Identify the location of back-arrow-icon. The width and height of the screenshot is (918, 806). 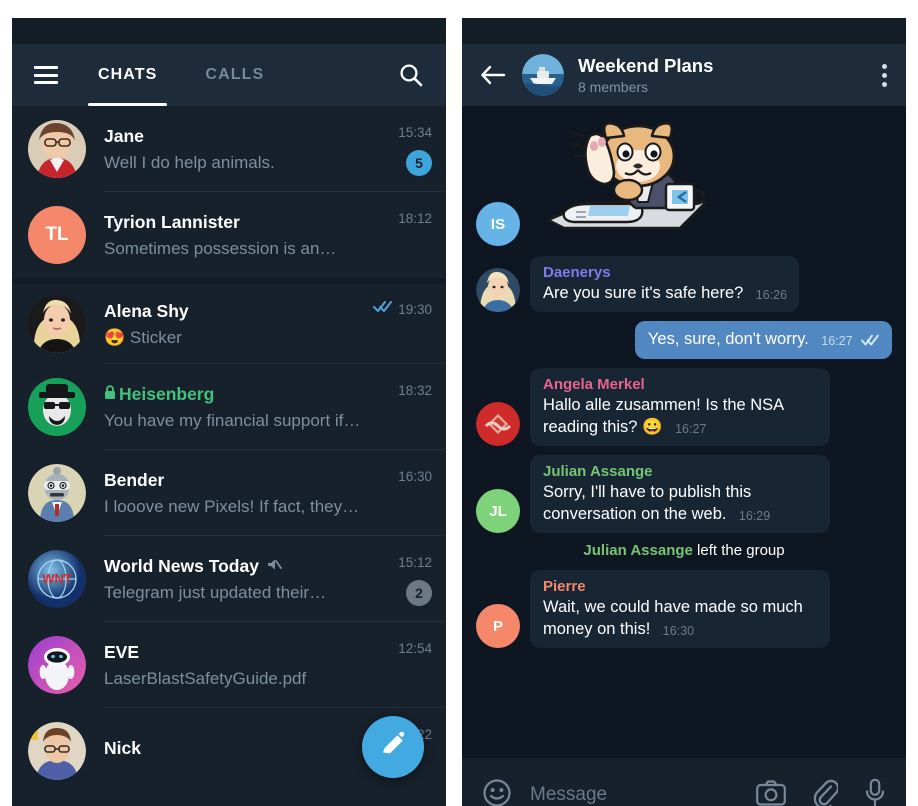
(493, 75).